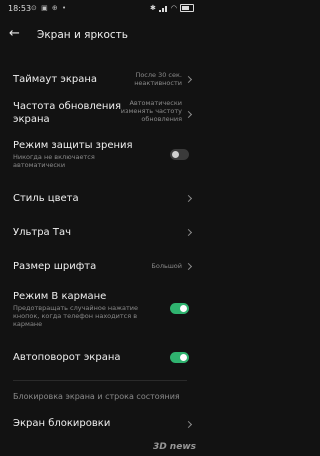 The width and height of the screenshot is (320, 456). I want to click on divider, so click(100, 380).